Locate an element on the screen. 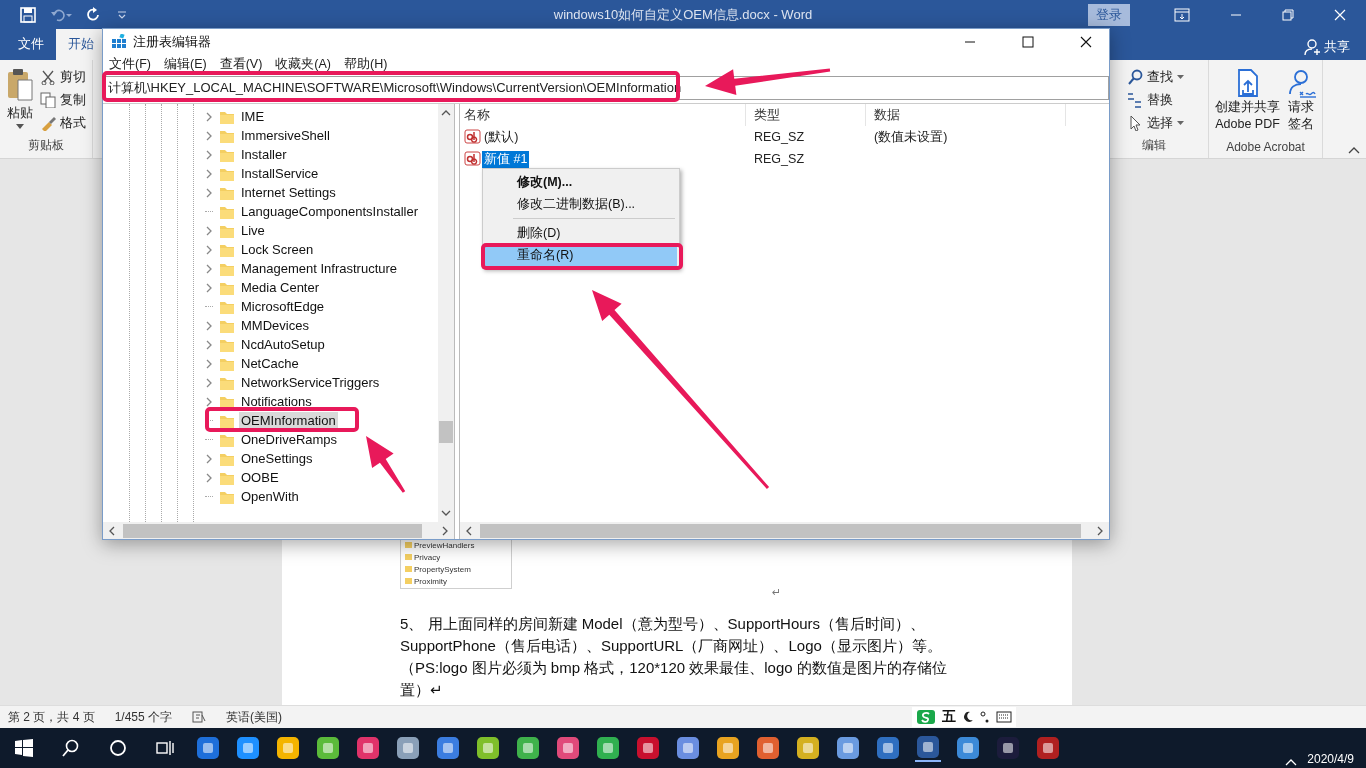 The height and width of the screenshot is (768, 1366). tree-item: Media Center is located at coordinates (280, 287).